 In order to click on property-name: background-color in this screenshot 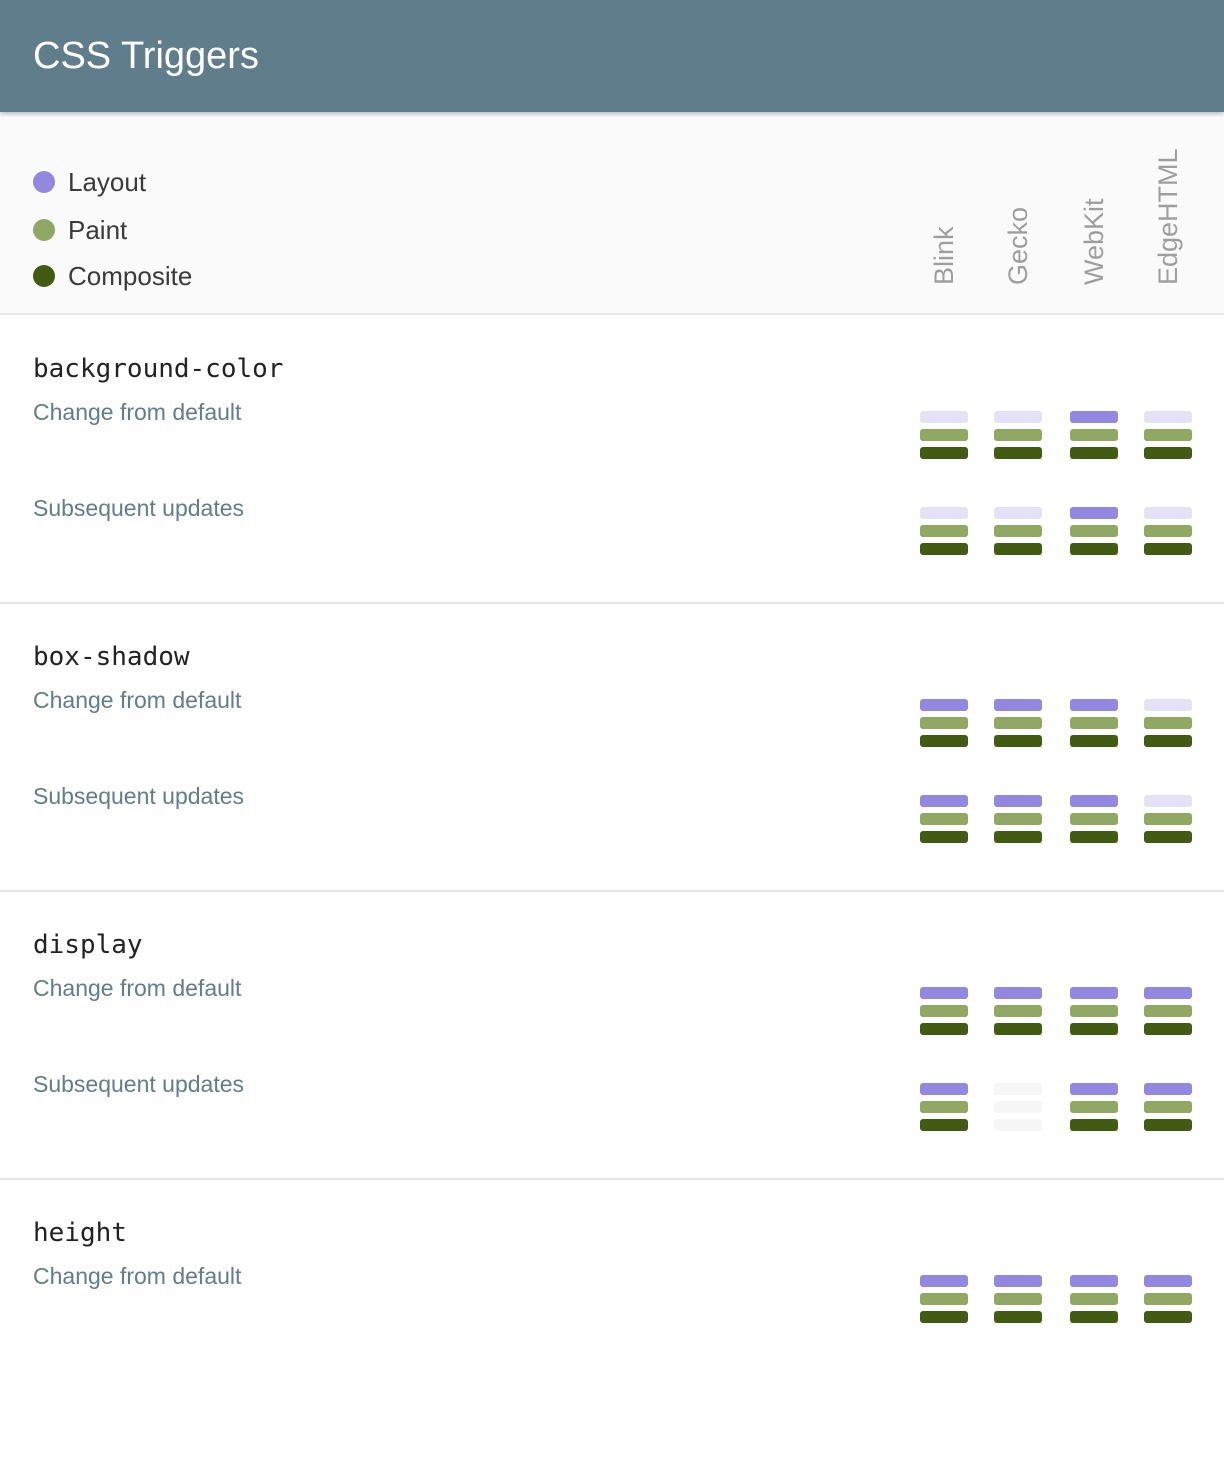, I will do `click(158, 369)`.